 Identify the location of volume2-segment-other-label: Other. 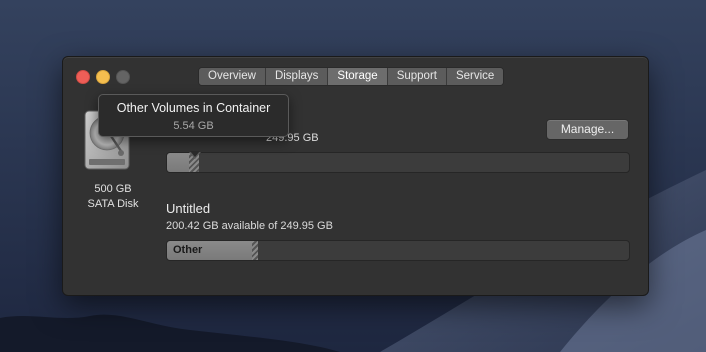
(188, 250).